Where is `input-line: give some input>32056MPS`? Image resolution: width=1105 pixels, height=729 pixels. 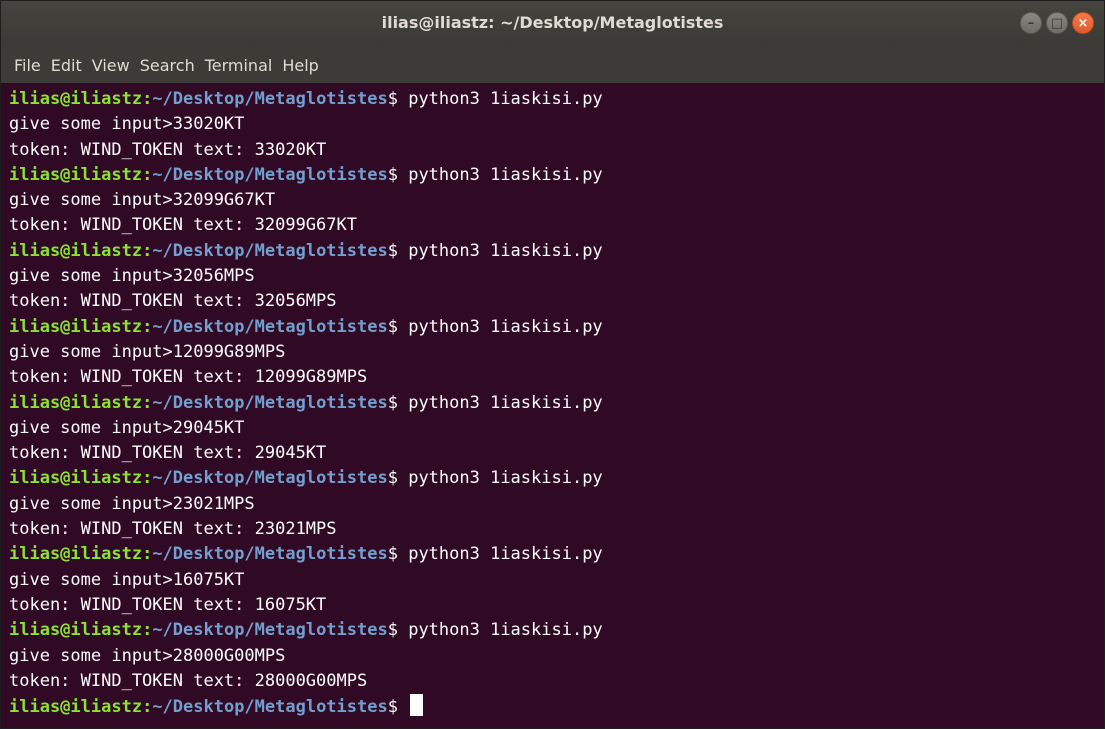
input-line: give some input>32056MPS is located at coordinates (132, 276).